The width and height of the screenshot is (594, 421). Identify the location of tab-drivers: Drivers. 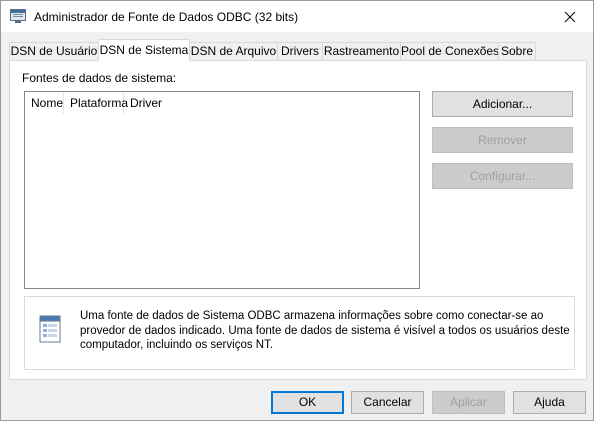
(300, 51).